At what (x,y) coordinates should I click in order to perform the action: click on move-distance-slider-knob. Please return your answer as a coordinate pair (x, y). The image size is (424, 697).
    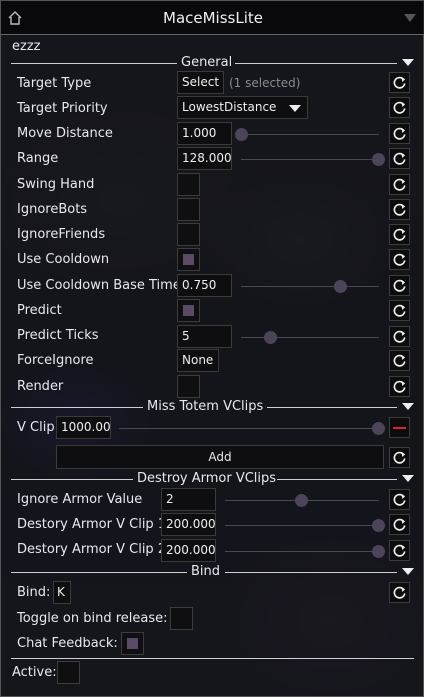
    Looking at the image, I should click on (241, 134).